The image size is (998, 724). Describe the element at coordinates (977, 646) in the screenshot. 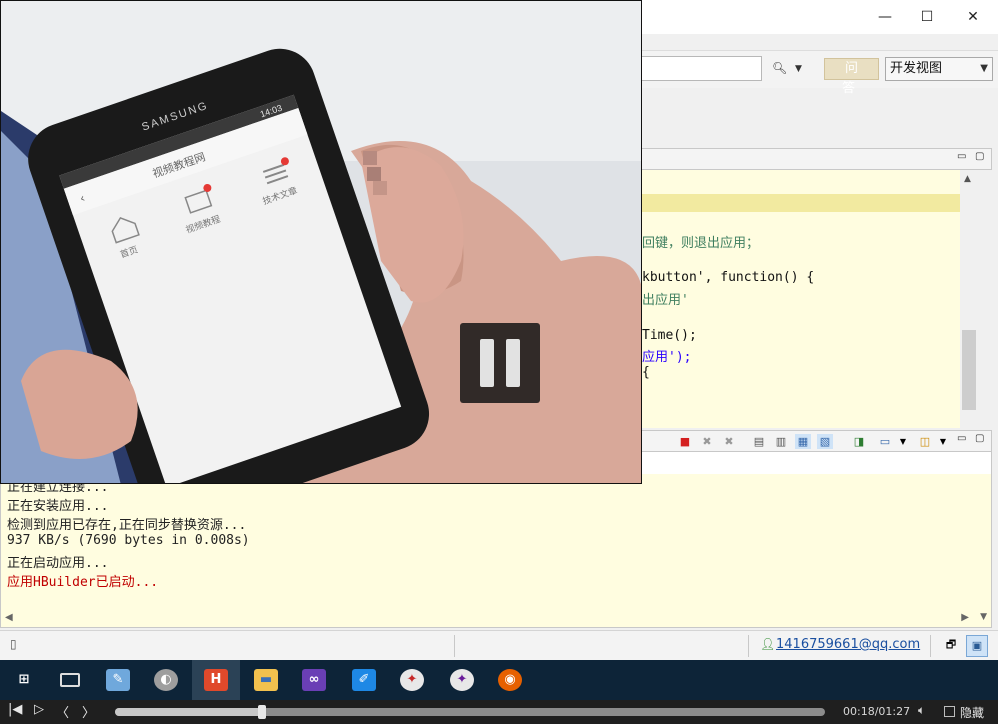

I see `monitor-icon: ▣` at that location.